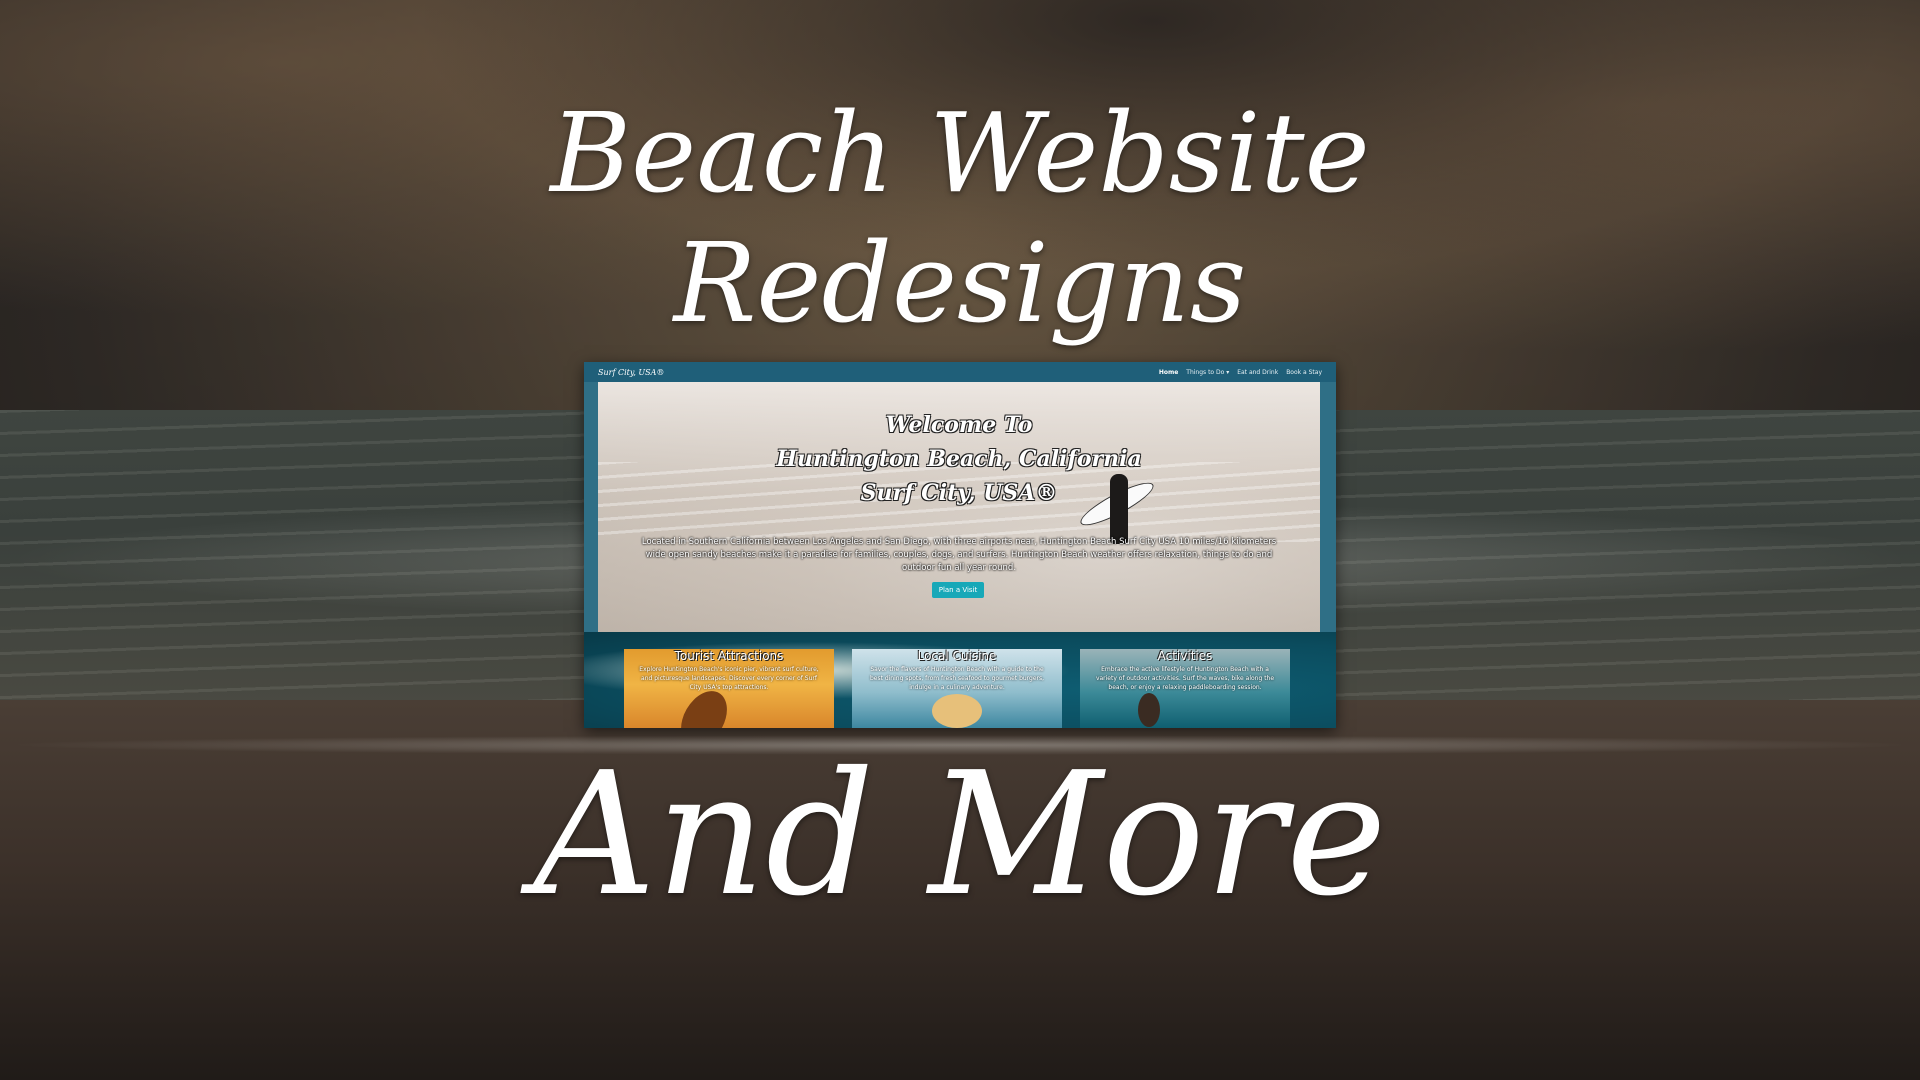  Describe the element at coordinates (1304, 372) in the screenshot. I see `nav-book-a-stay: Book a Stay` at that location.